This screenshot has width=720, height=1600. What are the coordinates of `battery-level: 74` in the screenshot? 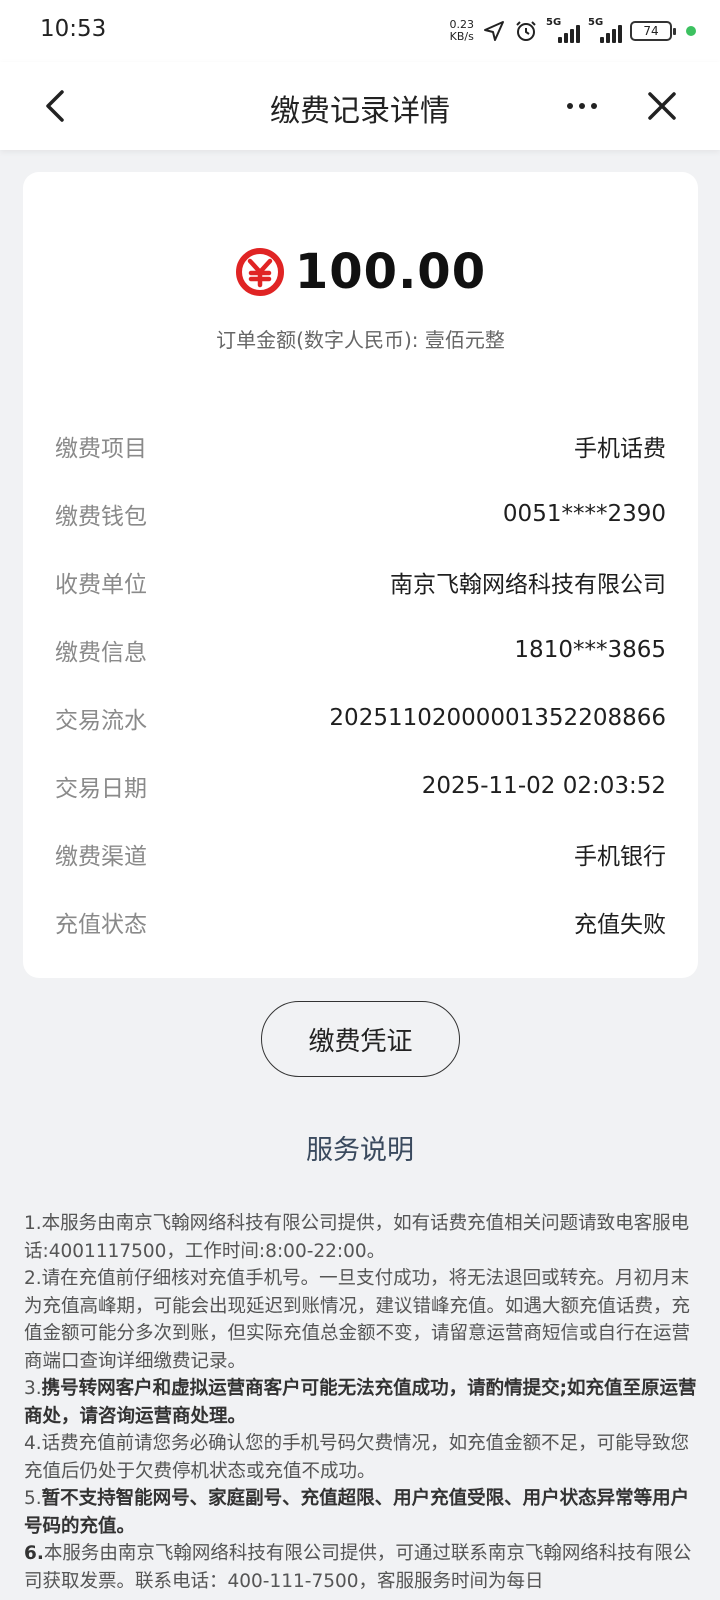 It's located at (651, 31).